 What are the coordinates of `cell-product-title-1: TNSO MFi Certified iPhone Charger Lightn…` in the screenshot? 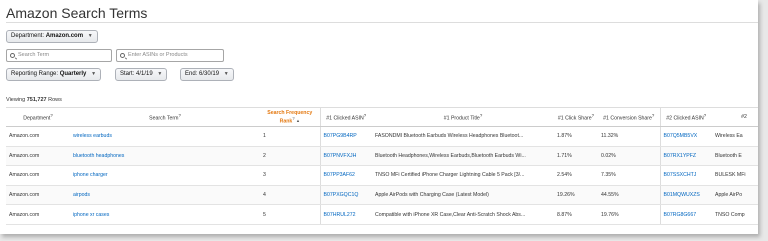 It's located at (463, 175).